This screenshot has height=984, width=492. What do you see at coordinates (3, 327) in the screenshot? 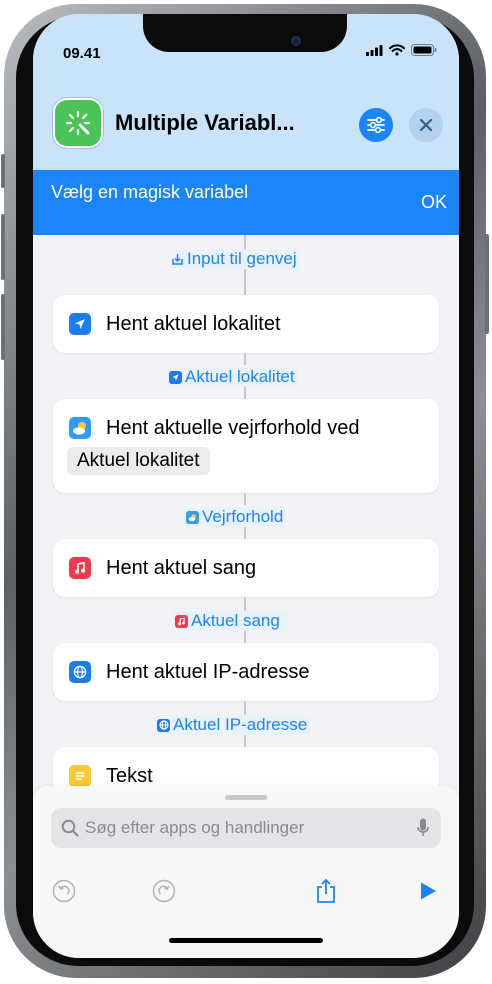
I see `volume-down-button` at bounding box center [3, 327].